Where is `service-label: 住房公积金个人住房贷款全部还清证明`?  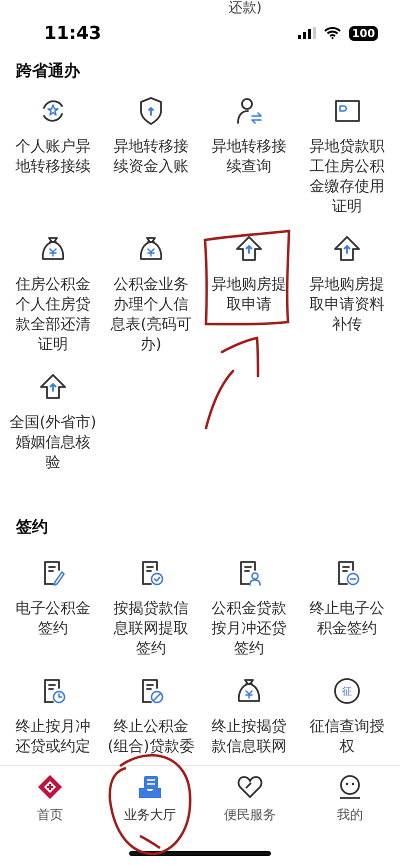
service-label: 住房公积金个人住房贷款全部还清证明 is located at coordinates (53, 314).